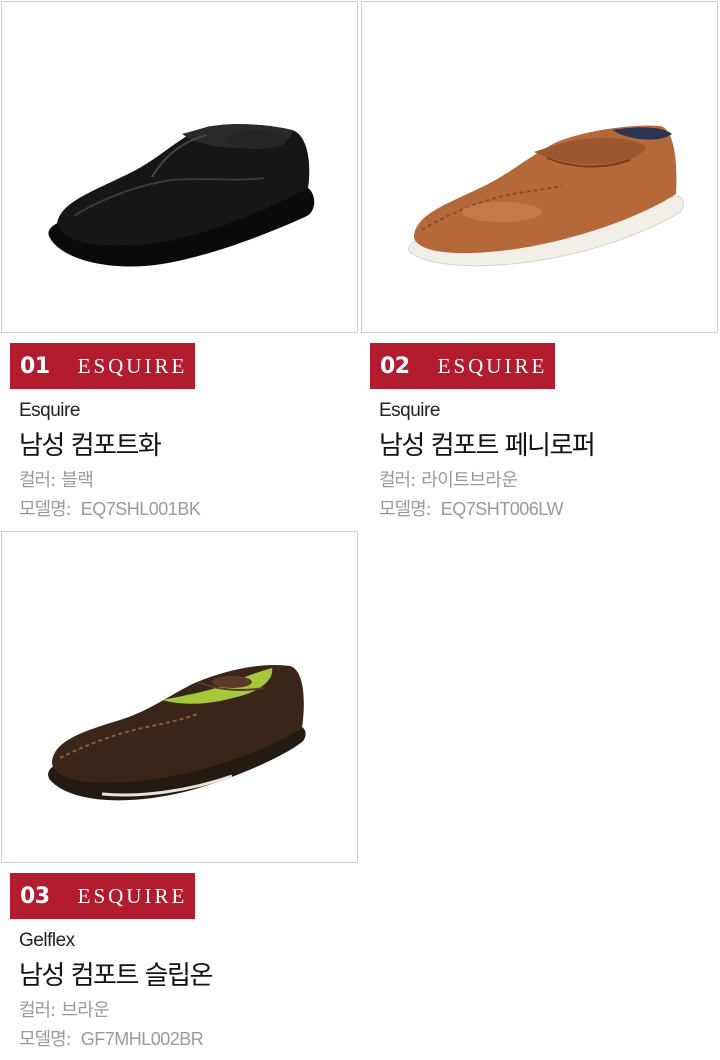  What do you see at coordinates (35, 896) in the screenshot?
I see `product-number: 03` at bounding box center [35, 896].